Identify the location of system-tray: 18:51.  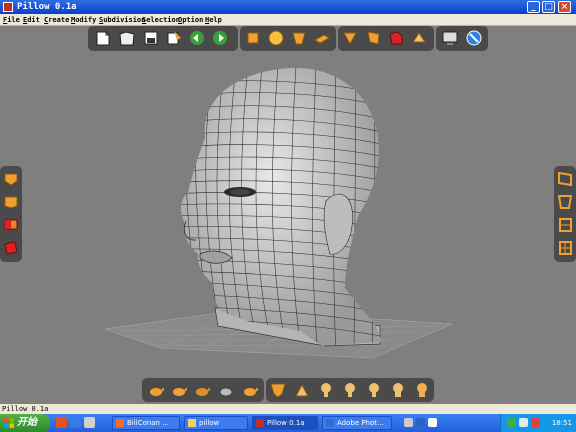
(538, 423).